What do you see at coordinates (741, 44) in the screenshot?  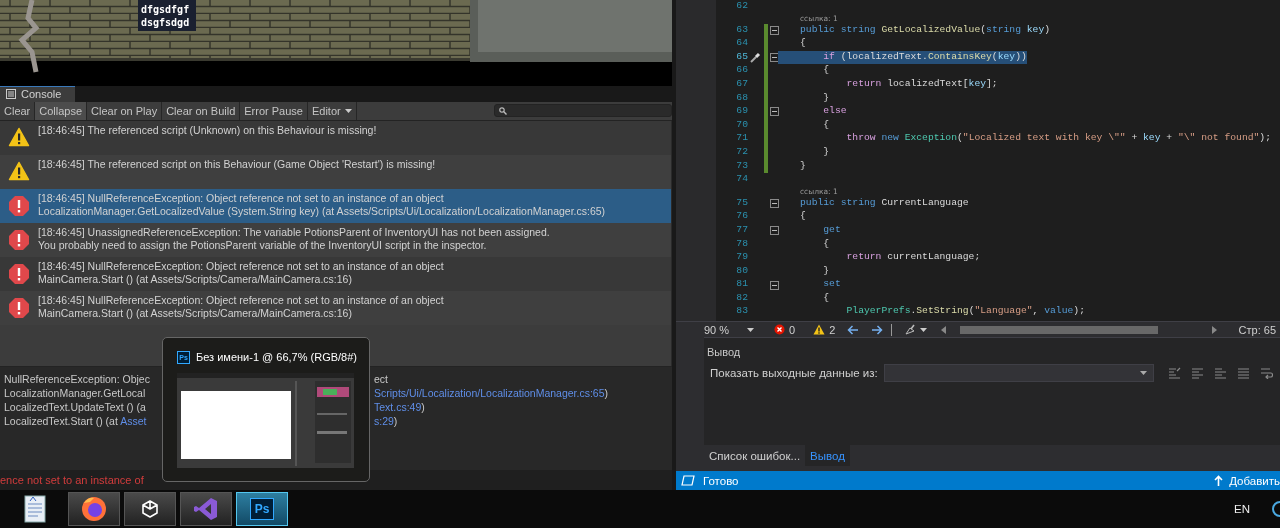 I see `line-number: 64` at bounding box center [741, 44].